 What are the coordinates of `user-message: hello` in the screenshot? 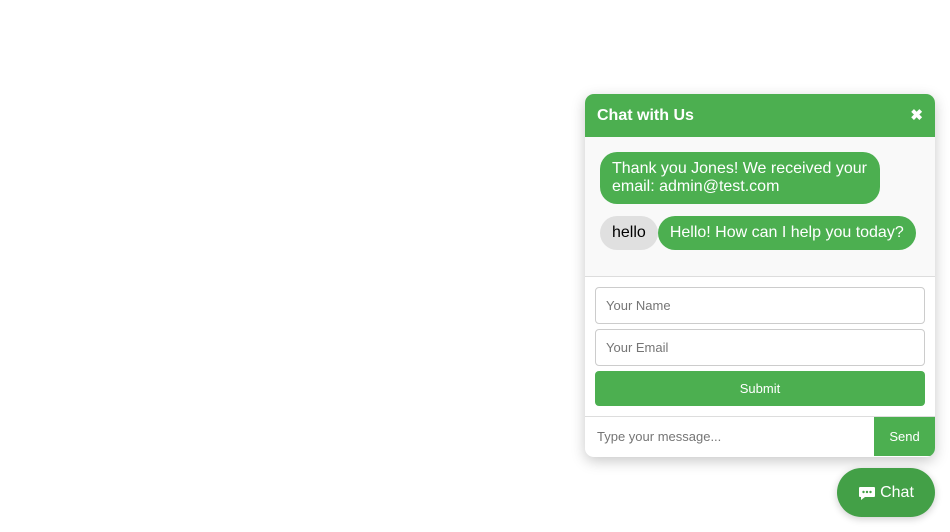 It's located at (629, 233).